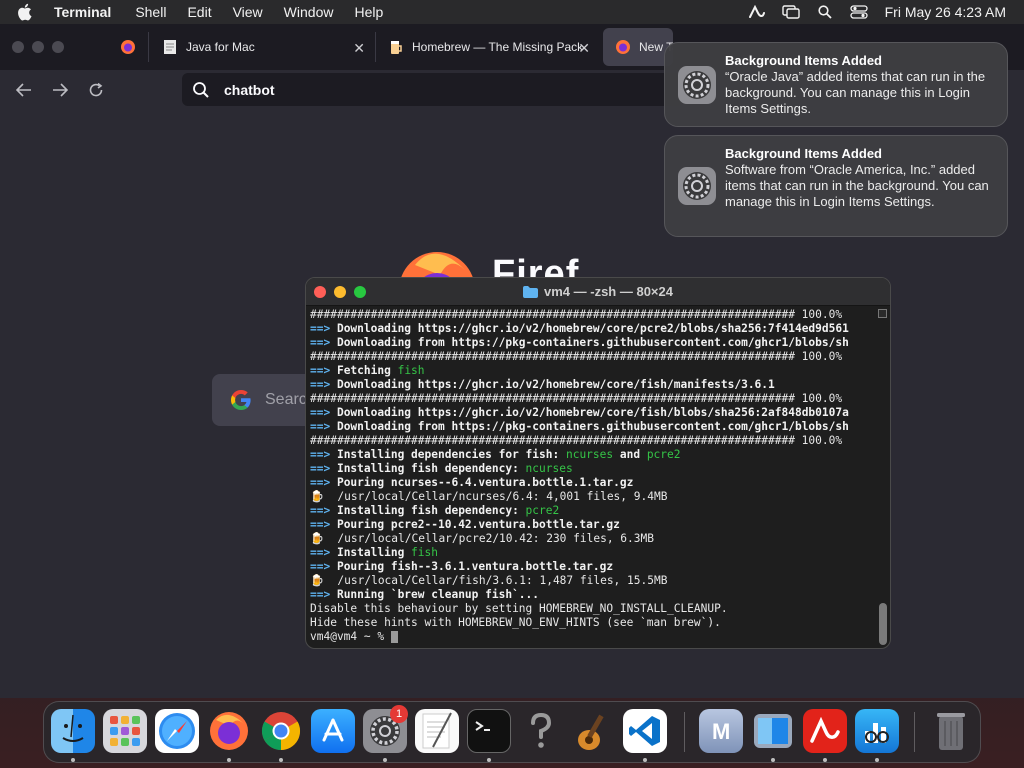  What do you see at coordinates (281, 731) in the screenshot?
I see `dock-chrome-icon` at bounding box center [281, 731].